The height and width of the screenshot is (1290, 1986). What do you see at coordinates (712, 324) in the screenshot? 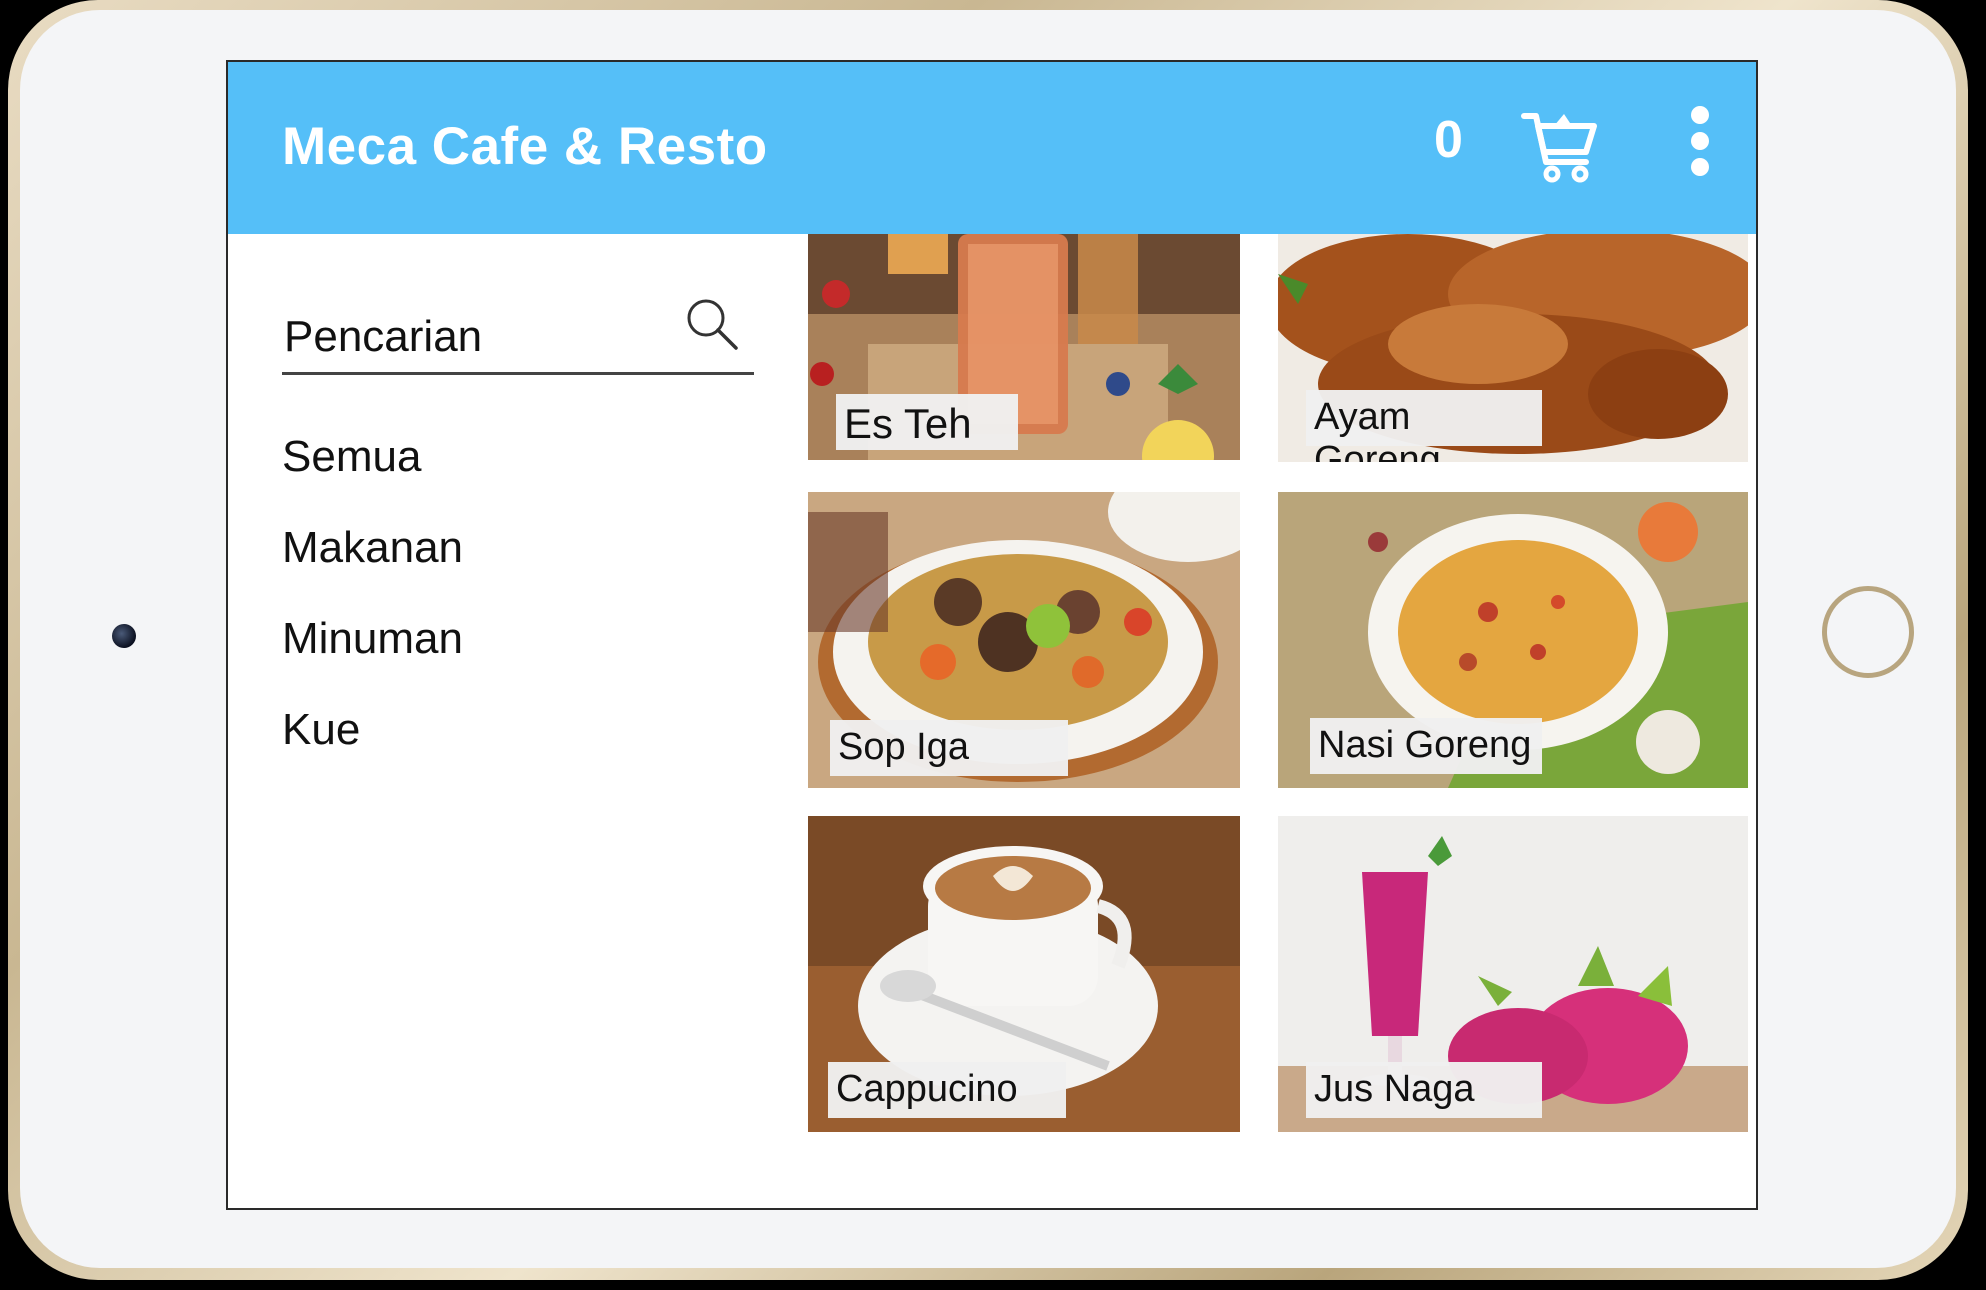
I see `search-icon` at bounding box center [712, 324].